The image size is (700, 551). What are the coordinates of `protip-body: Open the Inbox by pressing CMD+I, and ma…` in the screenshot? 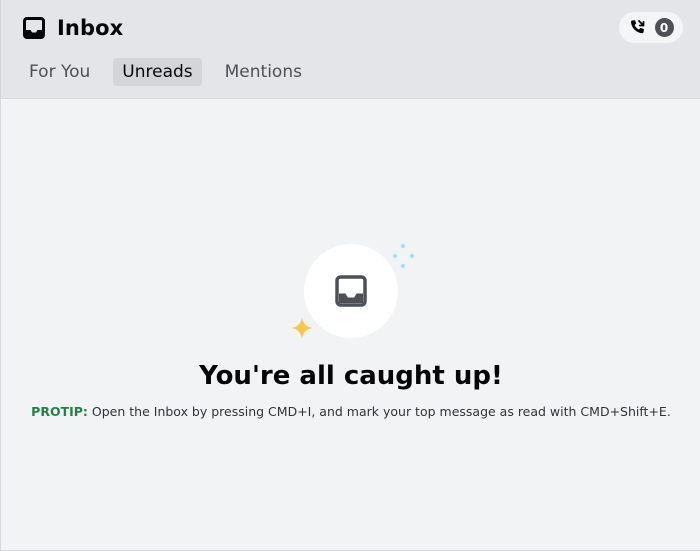 It's located at (379, 411).